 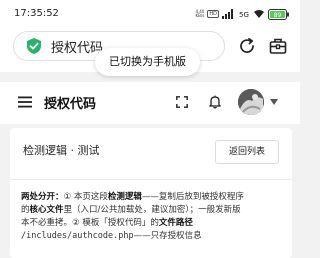 I want to click on address-text: 授权代码, so click(x=77, y=48).